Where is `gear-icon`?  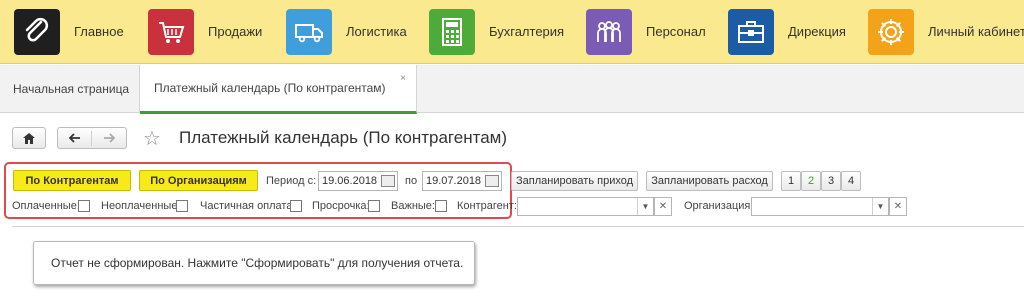
gear-icon is located at coordinates (891, 31).